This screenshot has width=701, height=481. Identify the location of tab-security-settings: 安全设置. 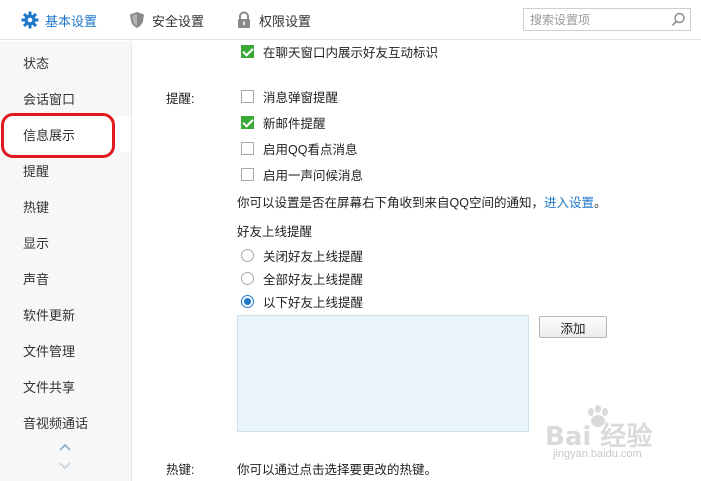
(166, 20).